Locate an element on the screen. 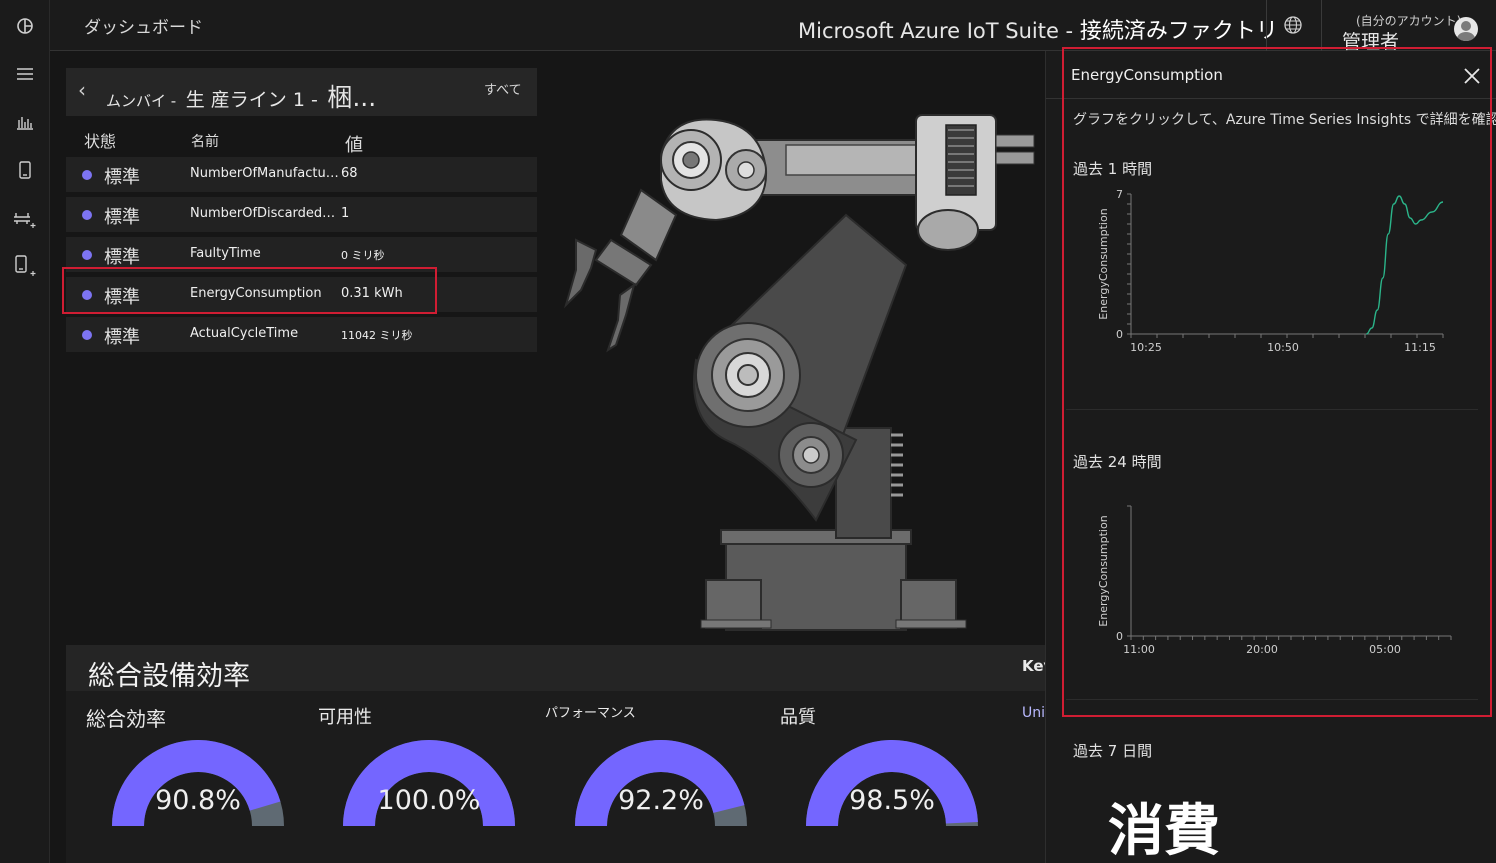  sensor-value: 68 is located at coordinates (349, 173).